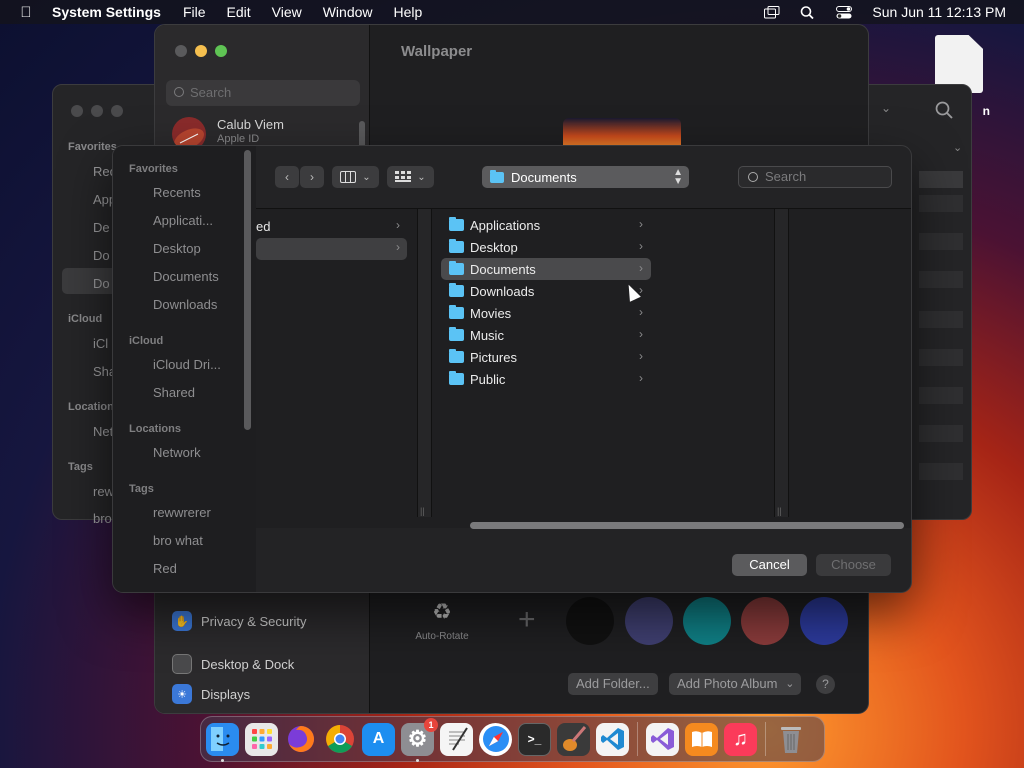 The height and width of the screenshot is (768, 1024). Describe the element at coordinates (117, 111) in the screenshot. I see `finder-zoom-button` at that location.